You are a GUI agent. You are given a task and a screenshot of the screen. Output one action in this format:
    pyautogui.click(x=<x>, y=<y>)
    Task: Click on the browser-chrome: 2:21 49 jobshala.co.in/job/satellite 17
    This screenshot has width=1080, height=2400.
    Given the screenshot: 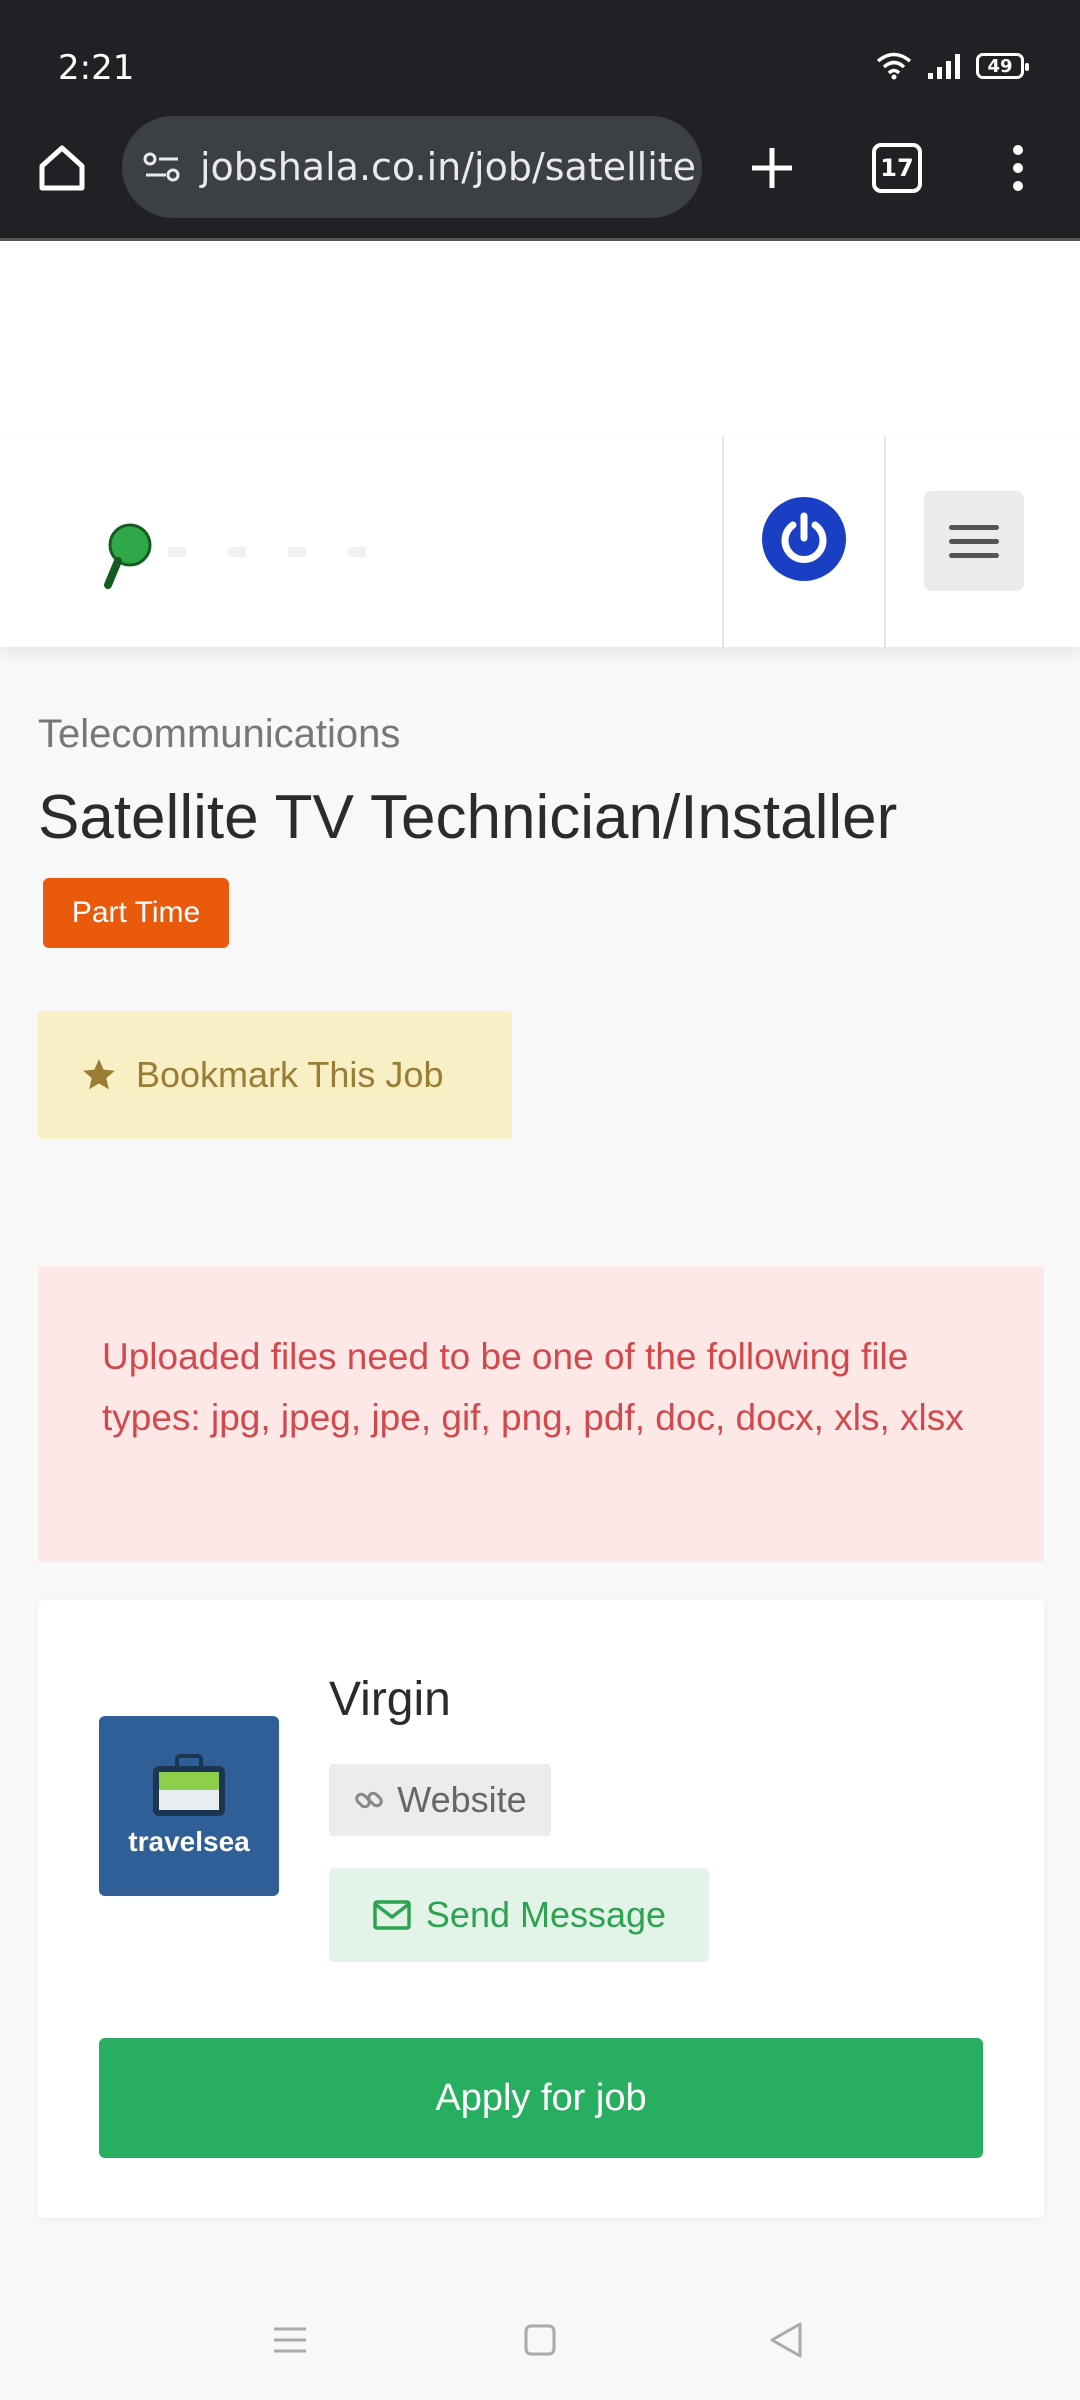 What is the action you would take?
    pyautogui.click(x=540, y=120)
    